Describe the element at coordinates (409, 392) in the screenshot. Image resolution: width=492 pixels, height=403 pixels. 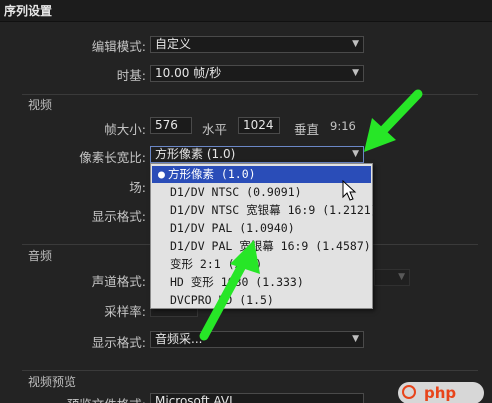
I see `watermark-logo-icon` at that location.